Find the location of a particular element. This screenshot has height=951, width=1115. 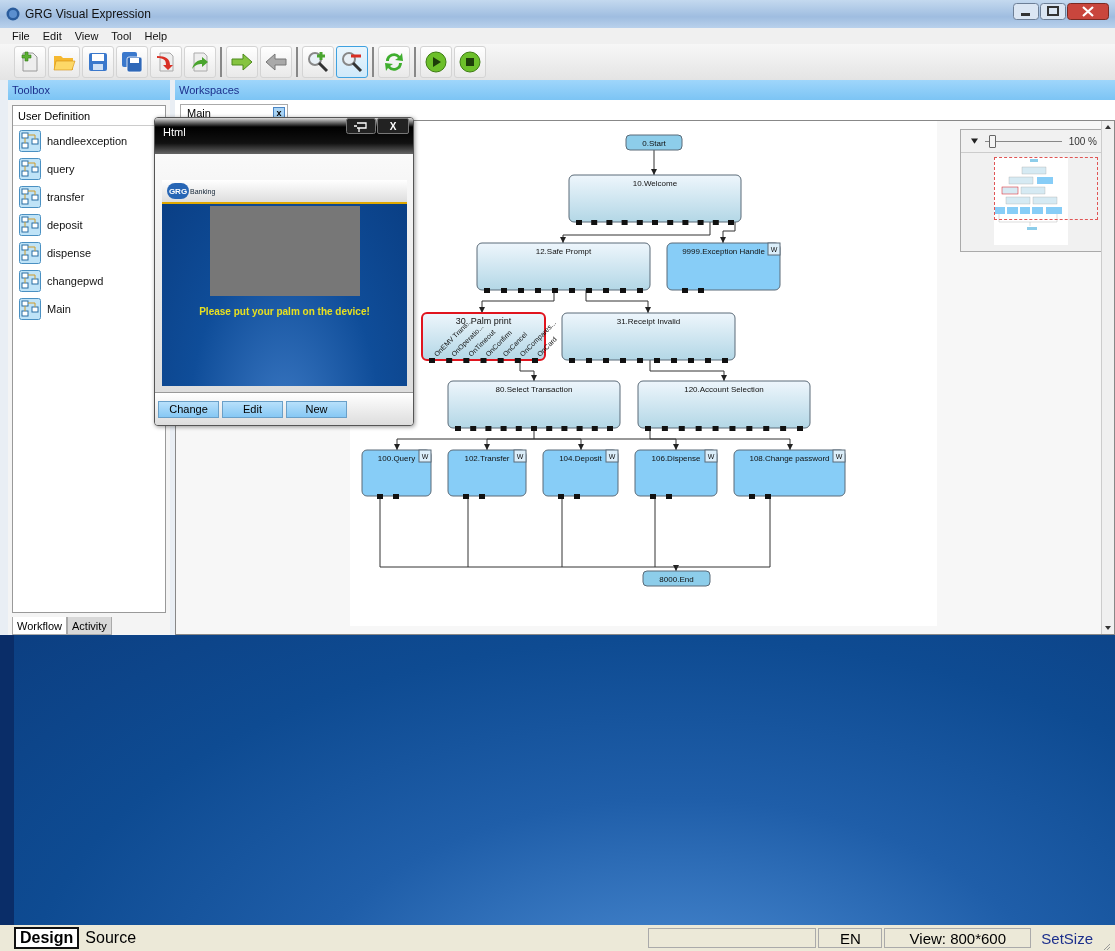

language-indicator: EN is located at coordinates (850, 938).